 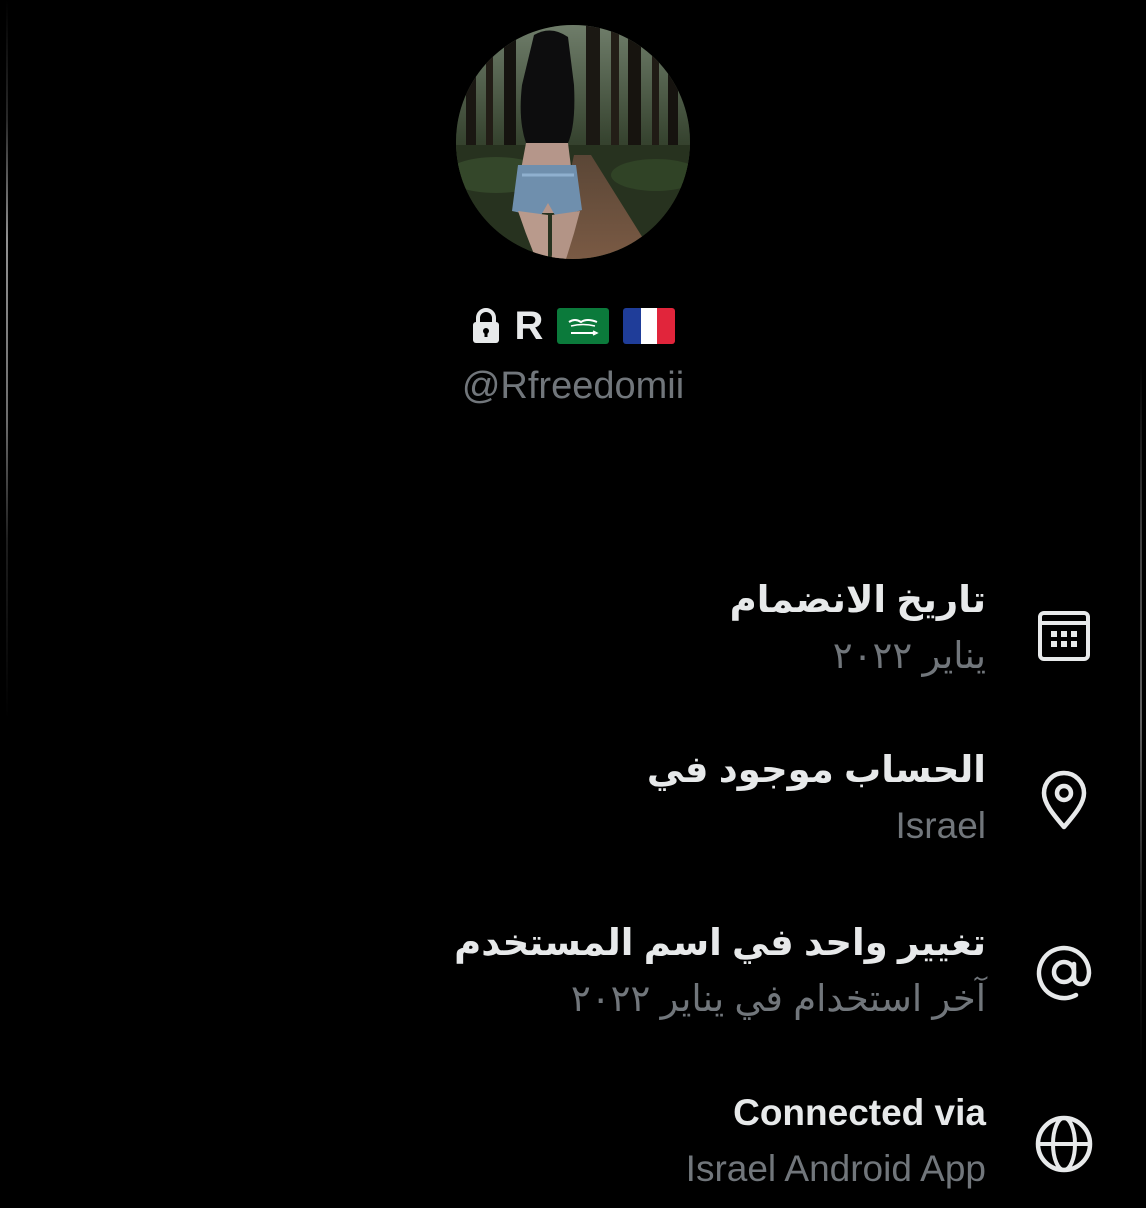 What do you see at coordinates (778, 998) in the screenshot?
I see `username-changes-value: آخر استخدام في يناير ٢٠٢٢` at bounding box center [778, 998].